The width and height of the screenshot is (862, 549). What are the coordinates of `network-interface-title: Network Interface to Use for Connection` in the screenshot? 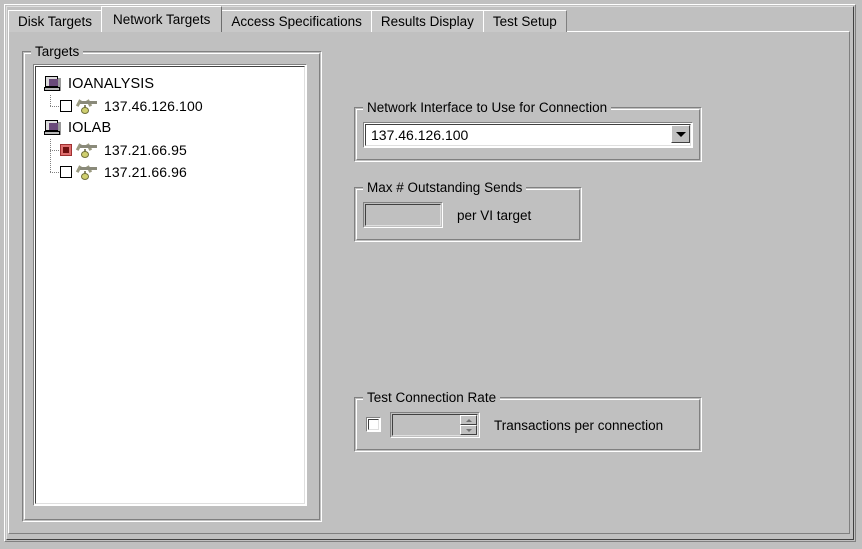 It's located at (487, 107).